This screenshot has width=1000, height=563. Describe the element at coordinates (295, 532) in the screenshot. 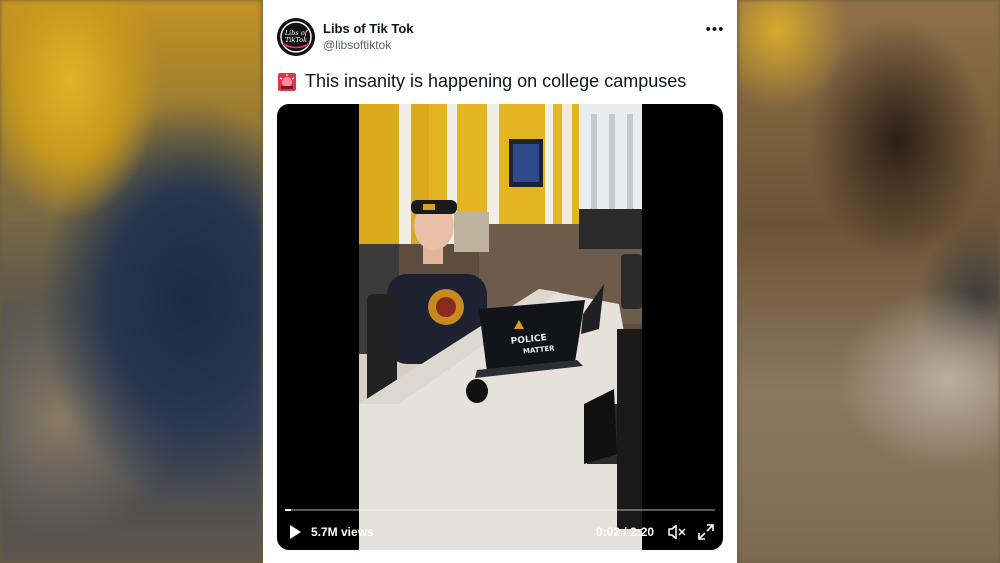

I see `play-icon` at that location.